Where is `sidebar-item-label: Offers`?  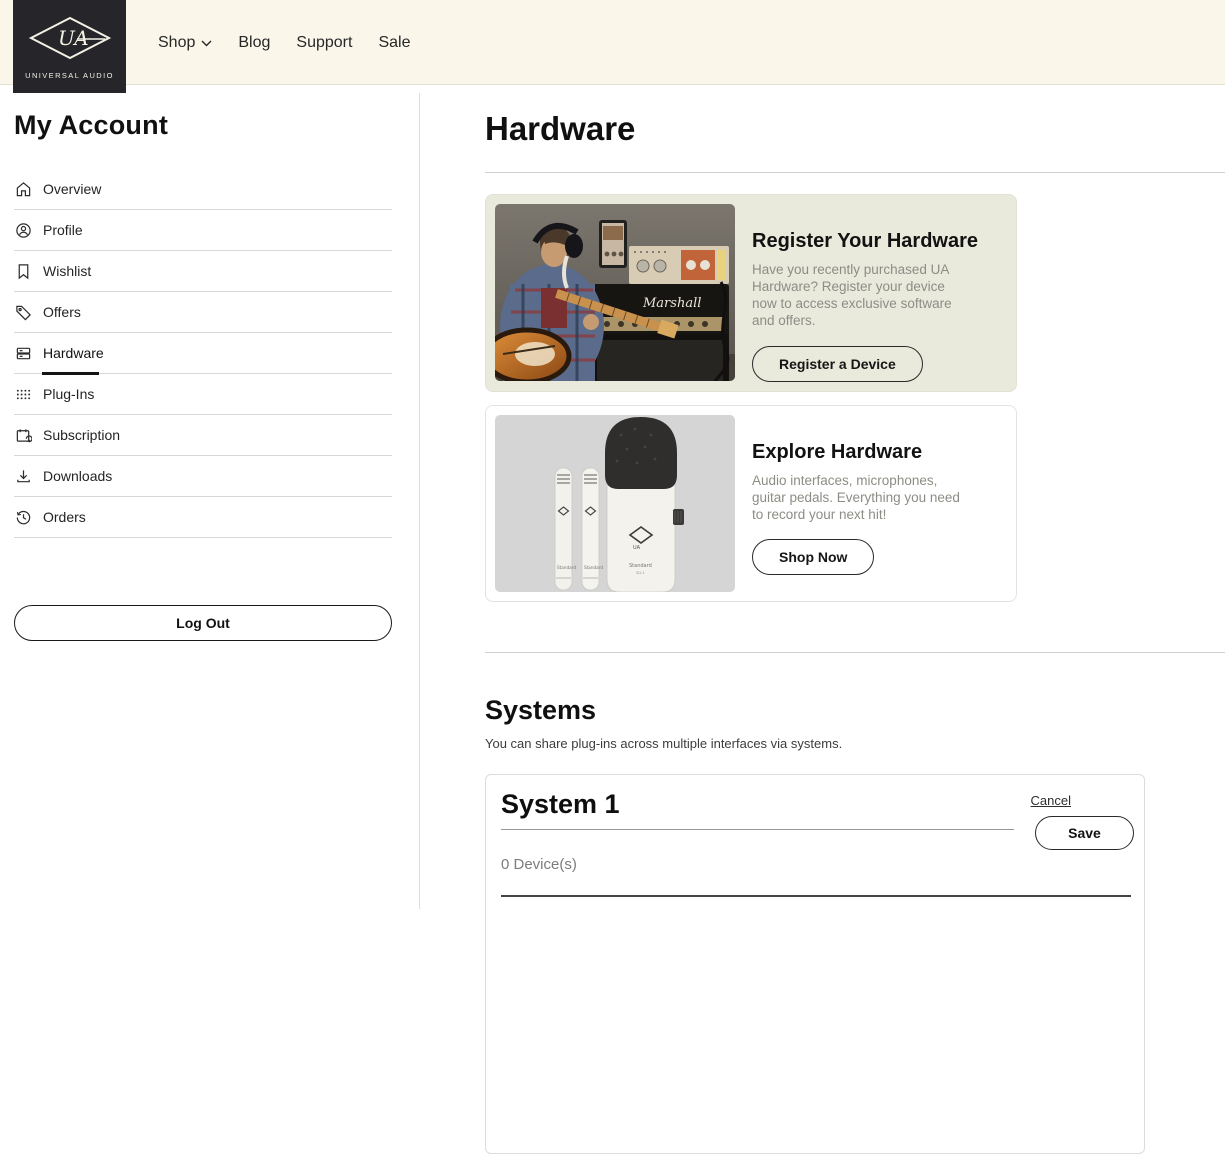 sidebar-item-label: Offers is located at coordinates (62, 312).